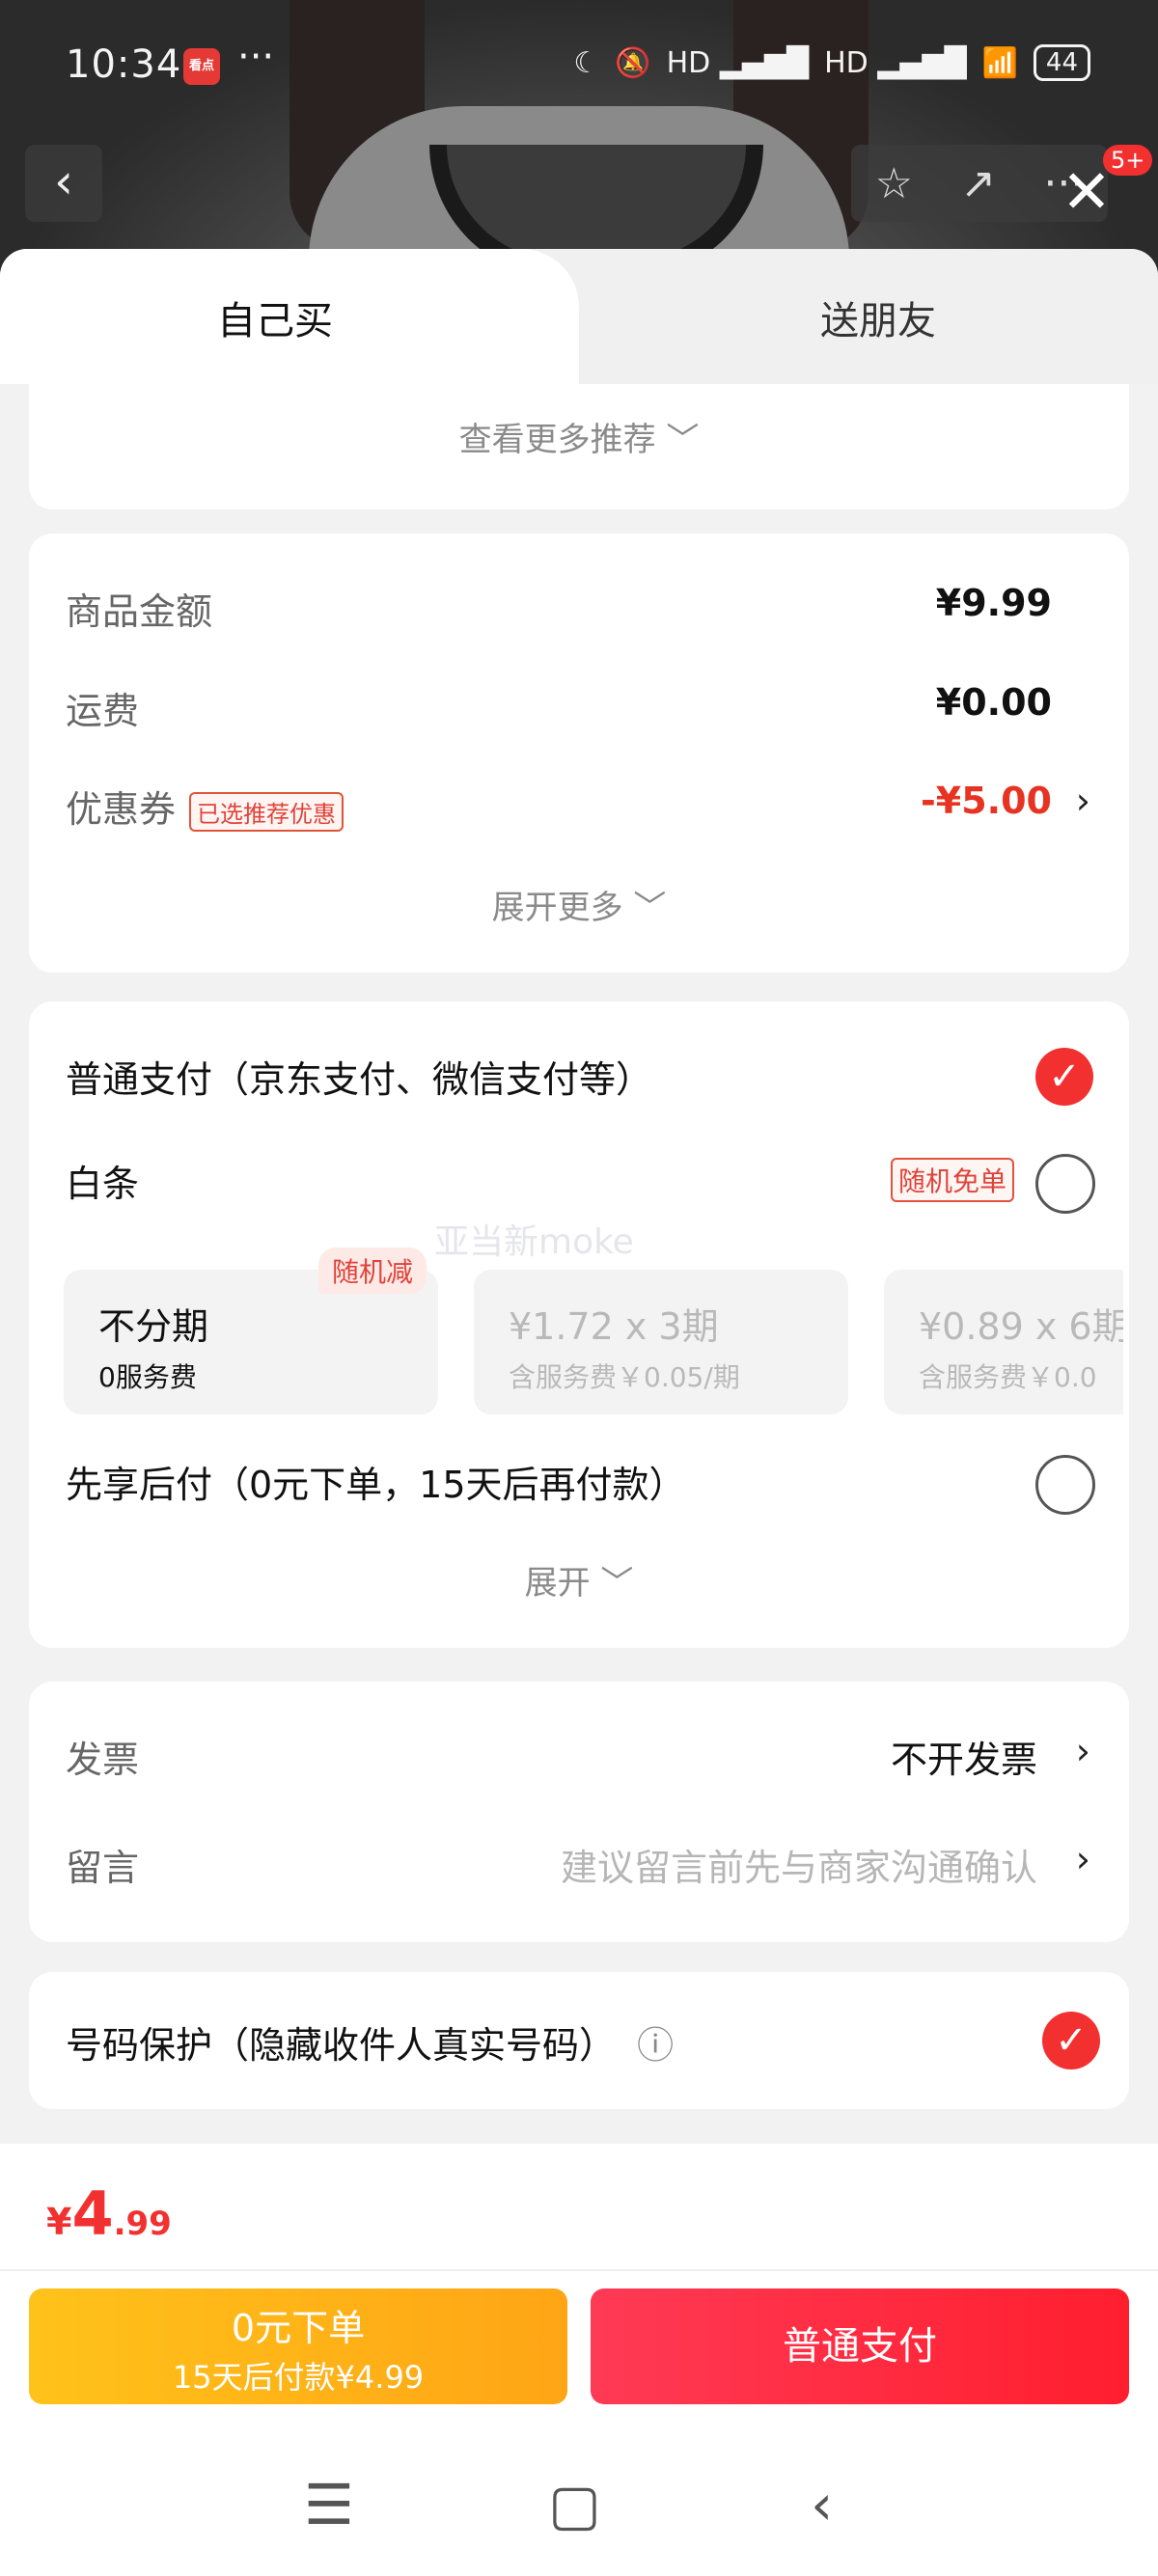  Describe the element at coordinates (624, 1377) in the screenshot. I see `plan-sub: 含服务费￥0.05/期` at that location.